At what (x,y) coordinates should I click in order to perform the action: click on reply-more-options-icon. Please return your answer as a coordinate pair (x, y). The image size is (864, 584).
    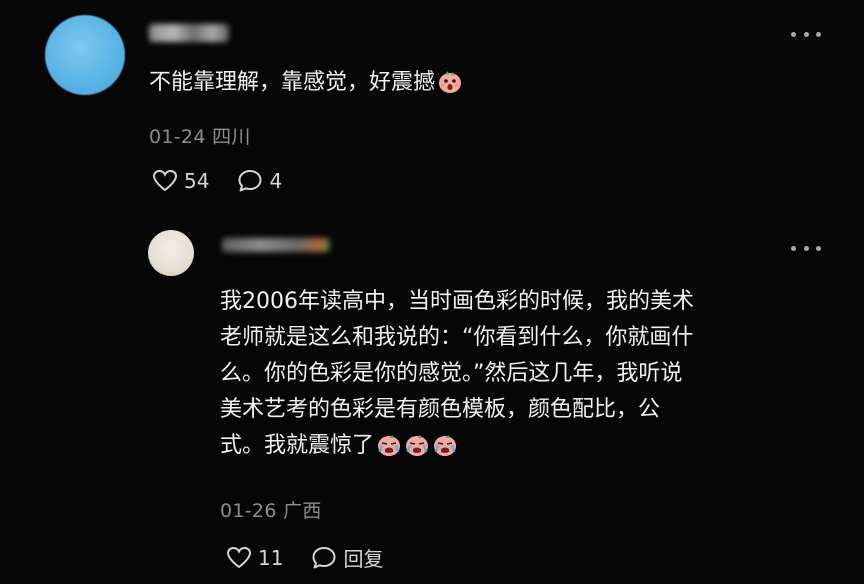
    Looking at the image, I should click on (806, 248).